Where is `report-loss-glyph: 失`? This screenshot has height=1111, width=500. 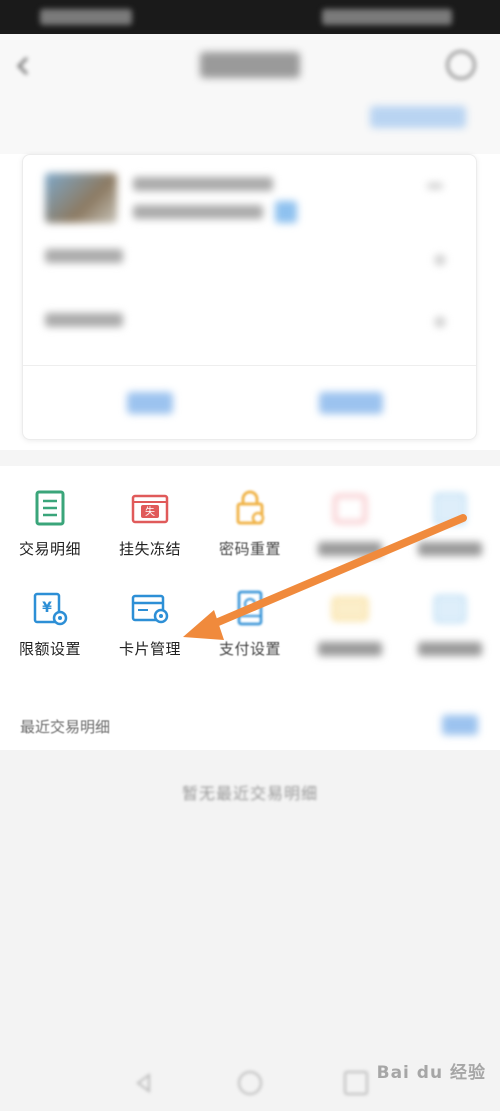 report-loss-glyph: 失 is located at coordinates (150, 511).